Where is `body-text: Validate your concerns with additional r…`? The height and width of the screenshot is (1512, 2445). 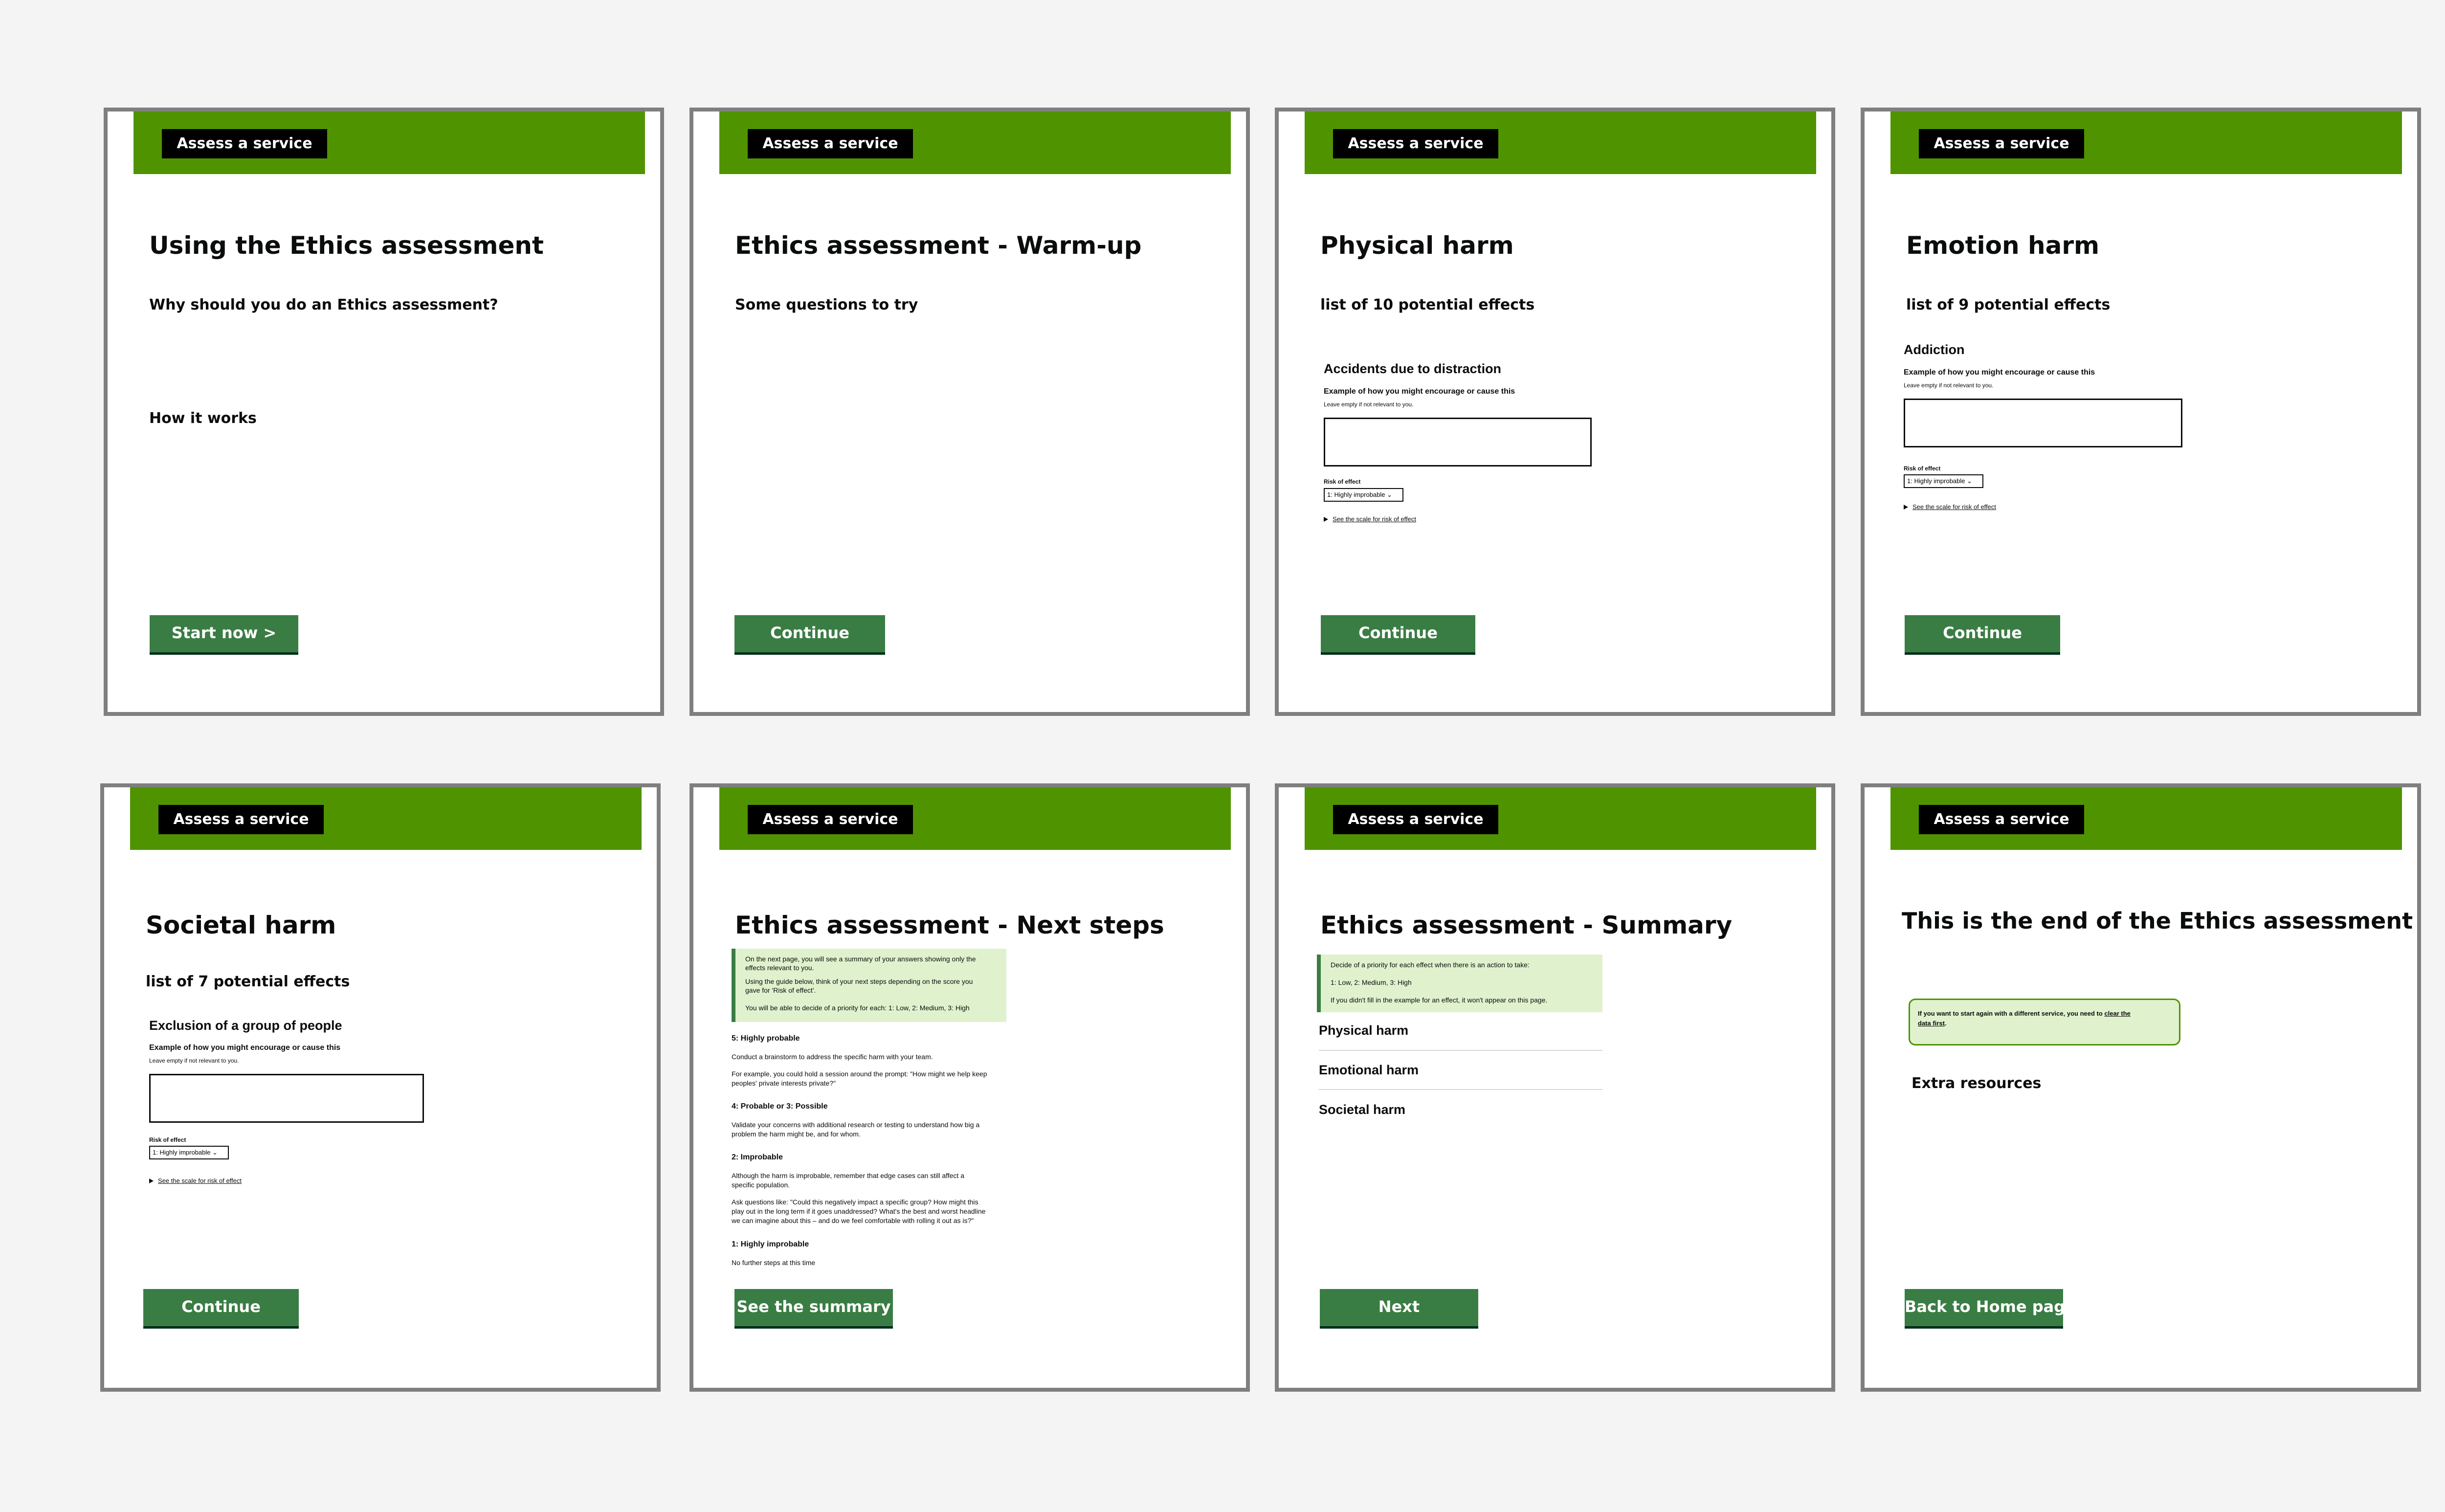
body-text: Validate your concerns with additional r… is located at coordinates (856, 1125).